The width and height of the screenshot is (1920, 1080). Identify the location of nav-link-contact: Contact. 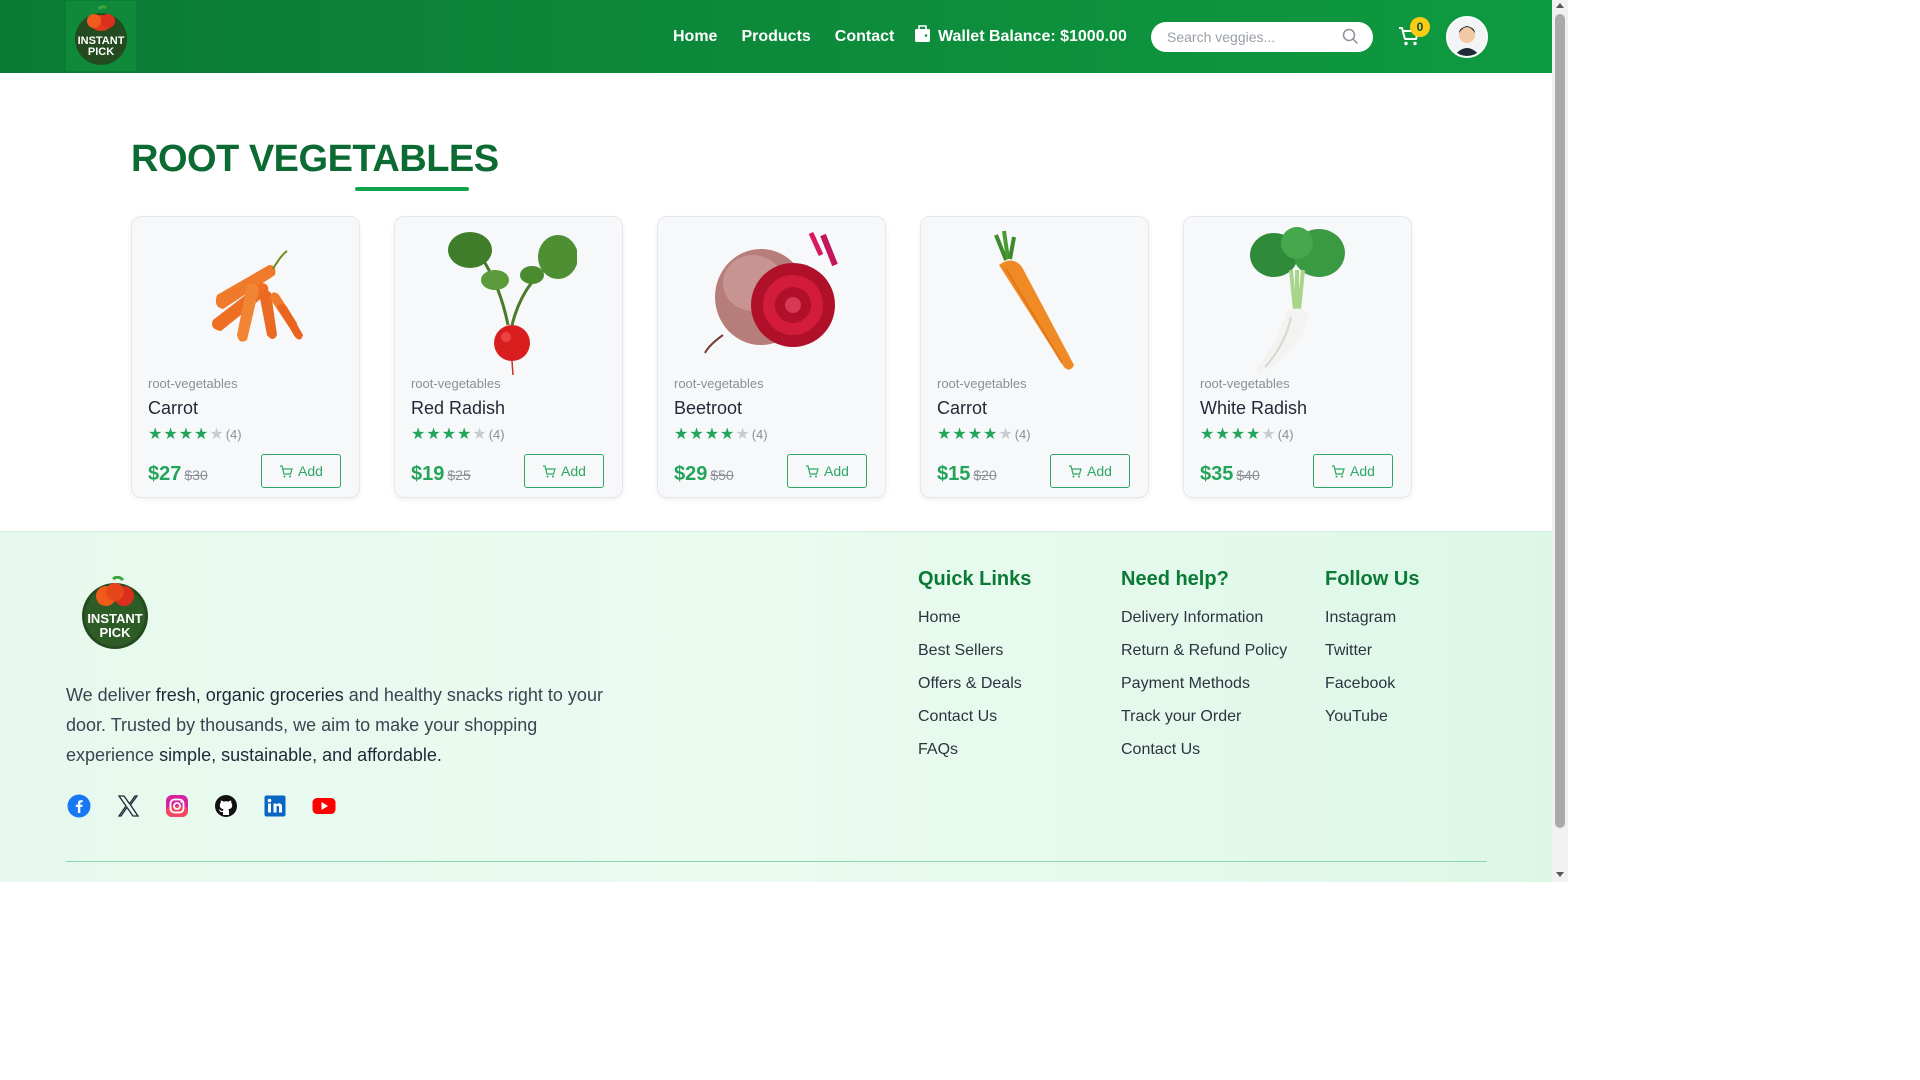
(865, 37).